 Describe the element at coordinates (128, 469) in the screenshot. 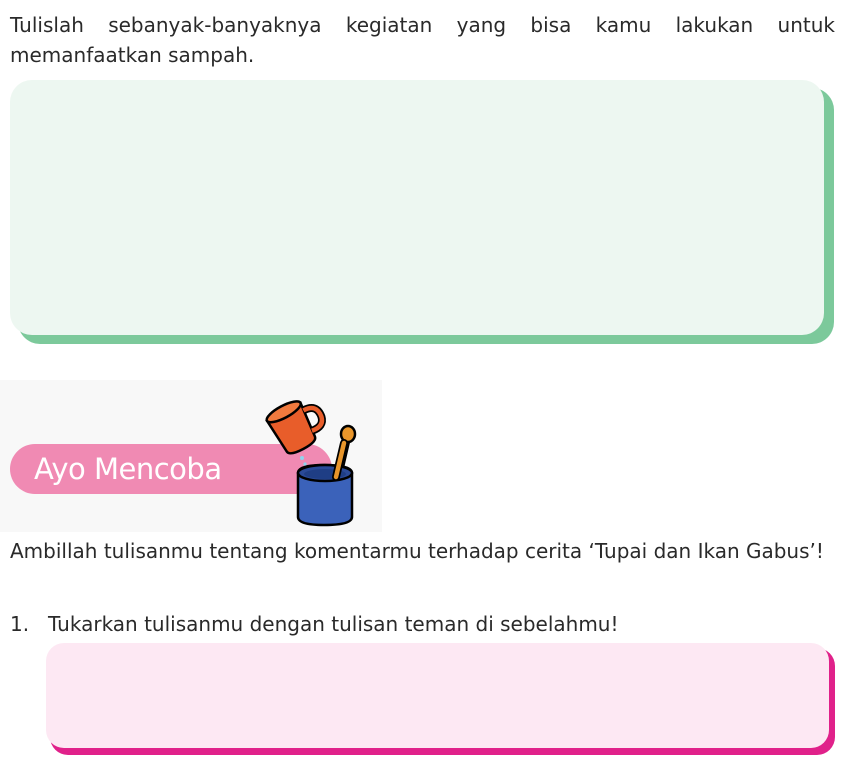

I see `section-title: Ayo Mencoba` at that location.